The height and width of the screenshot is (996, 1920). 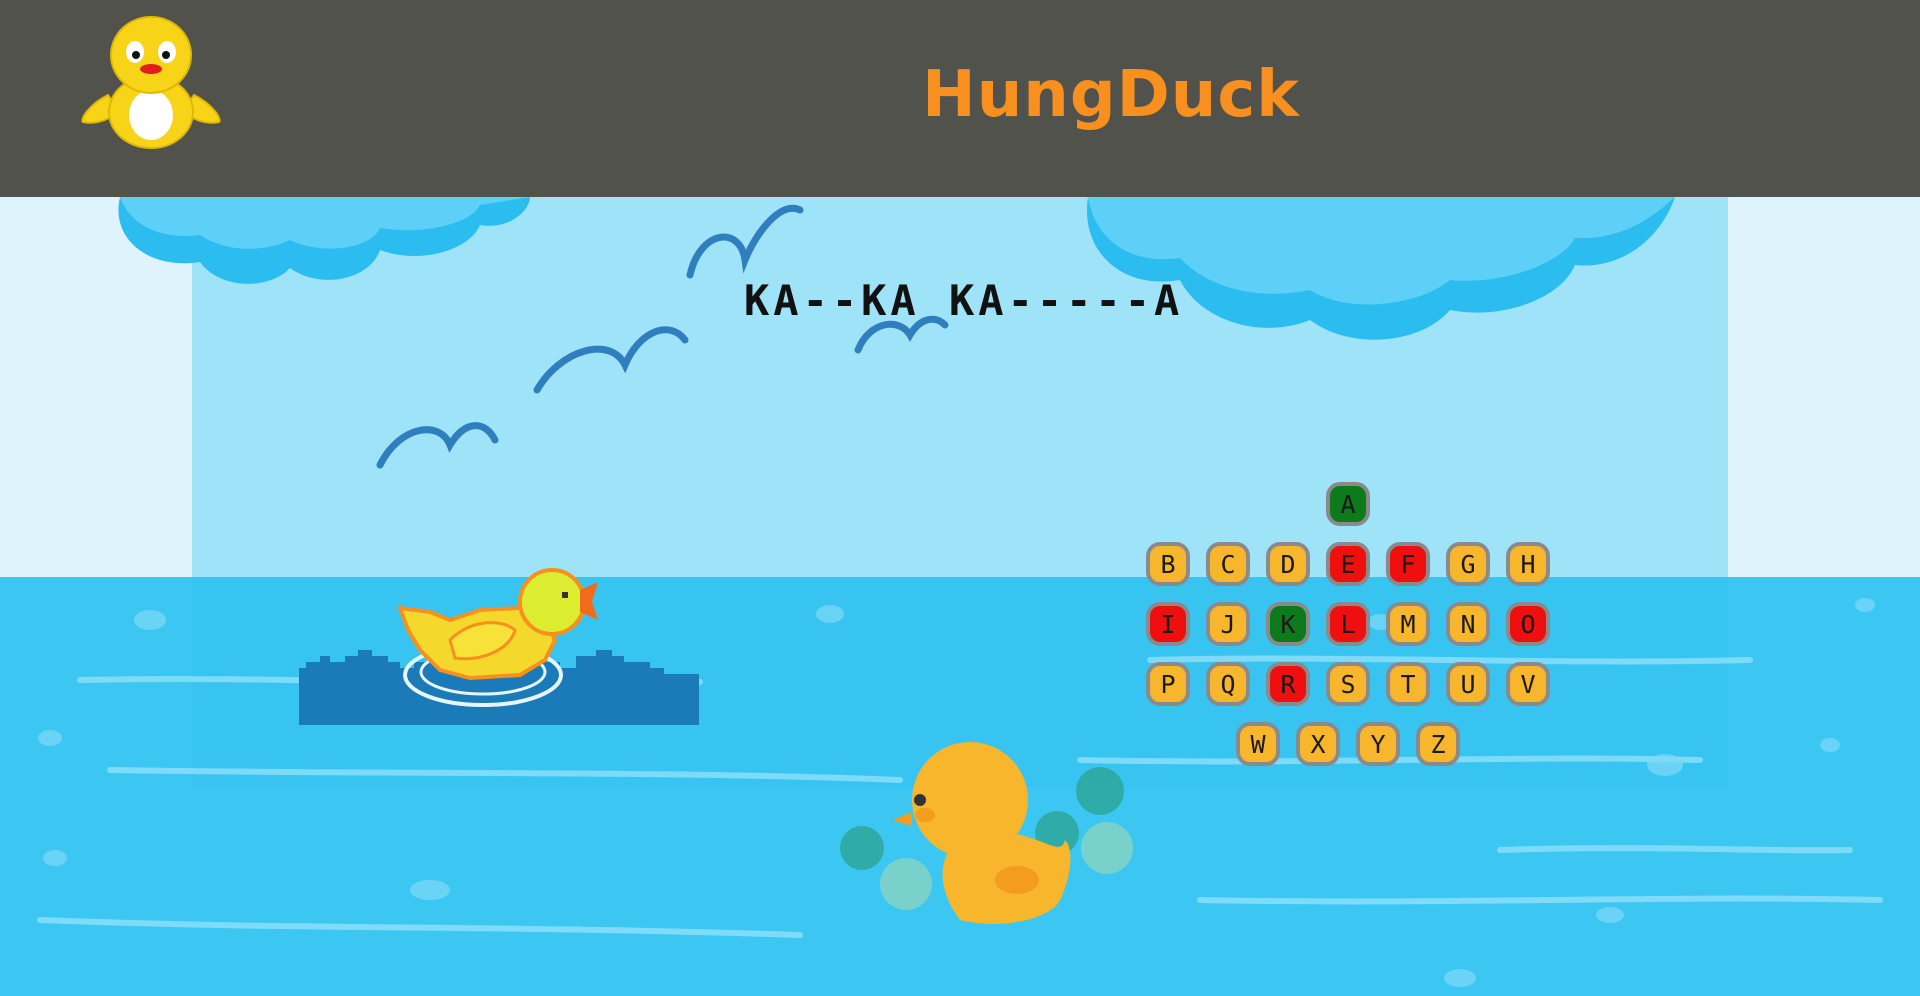 I want to click on key-r: R, so click(x=1288, y=684).